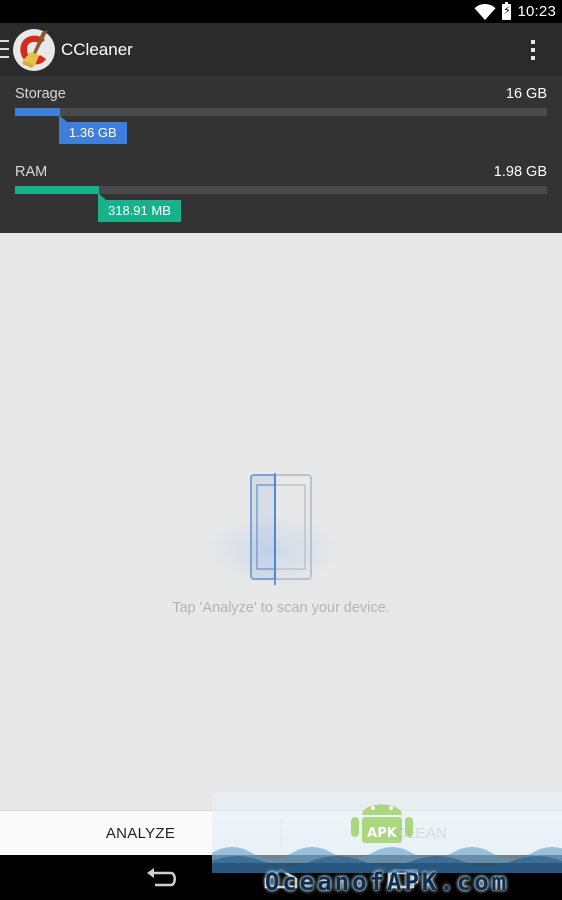 The height and width of the screenshot is (900, 562). Describe the element at coordinates (536, 11) in the screenshot. I see `status-time: 10:23` at that location.